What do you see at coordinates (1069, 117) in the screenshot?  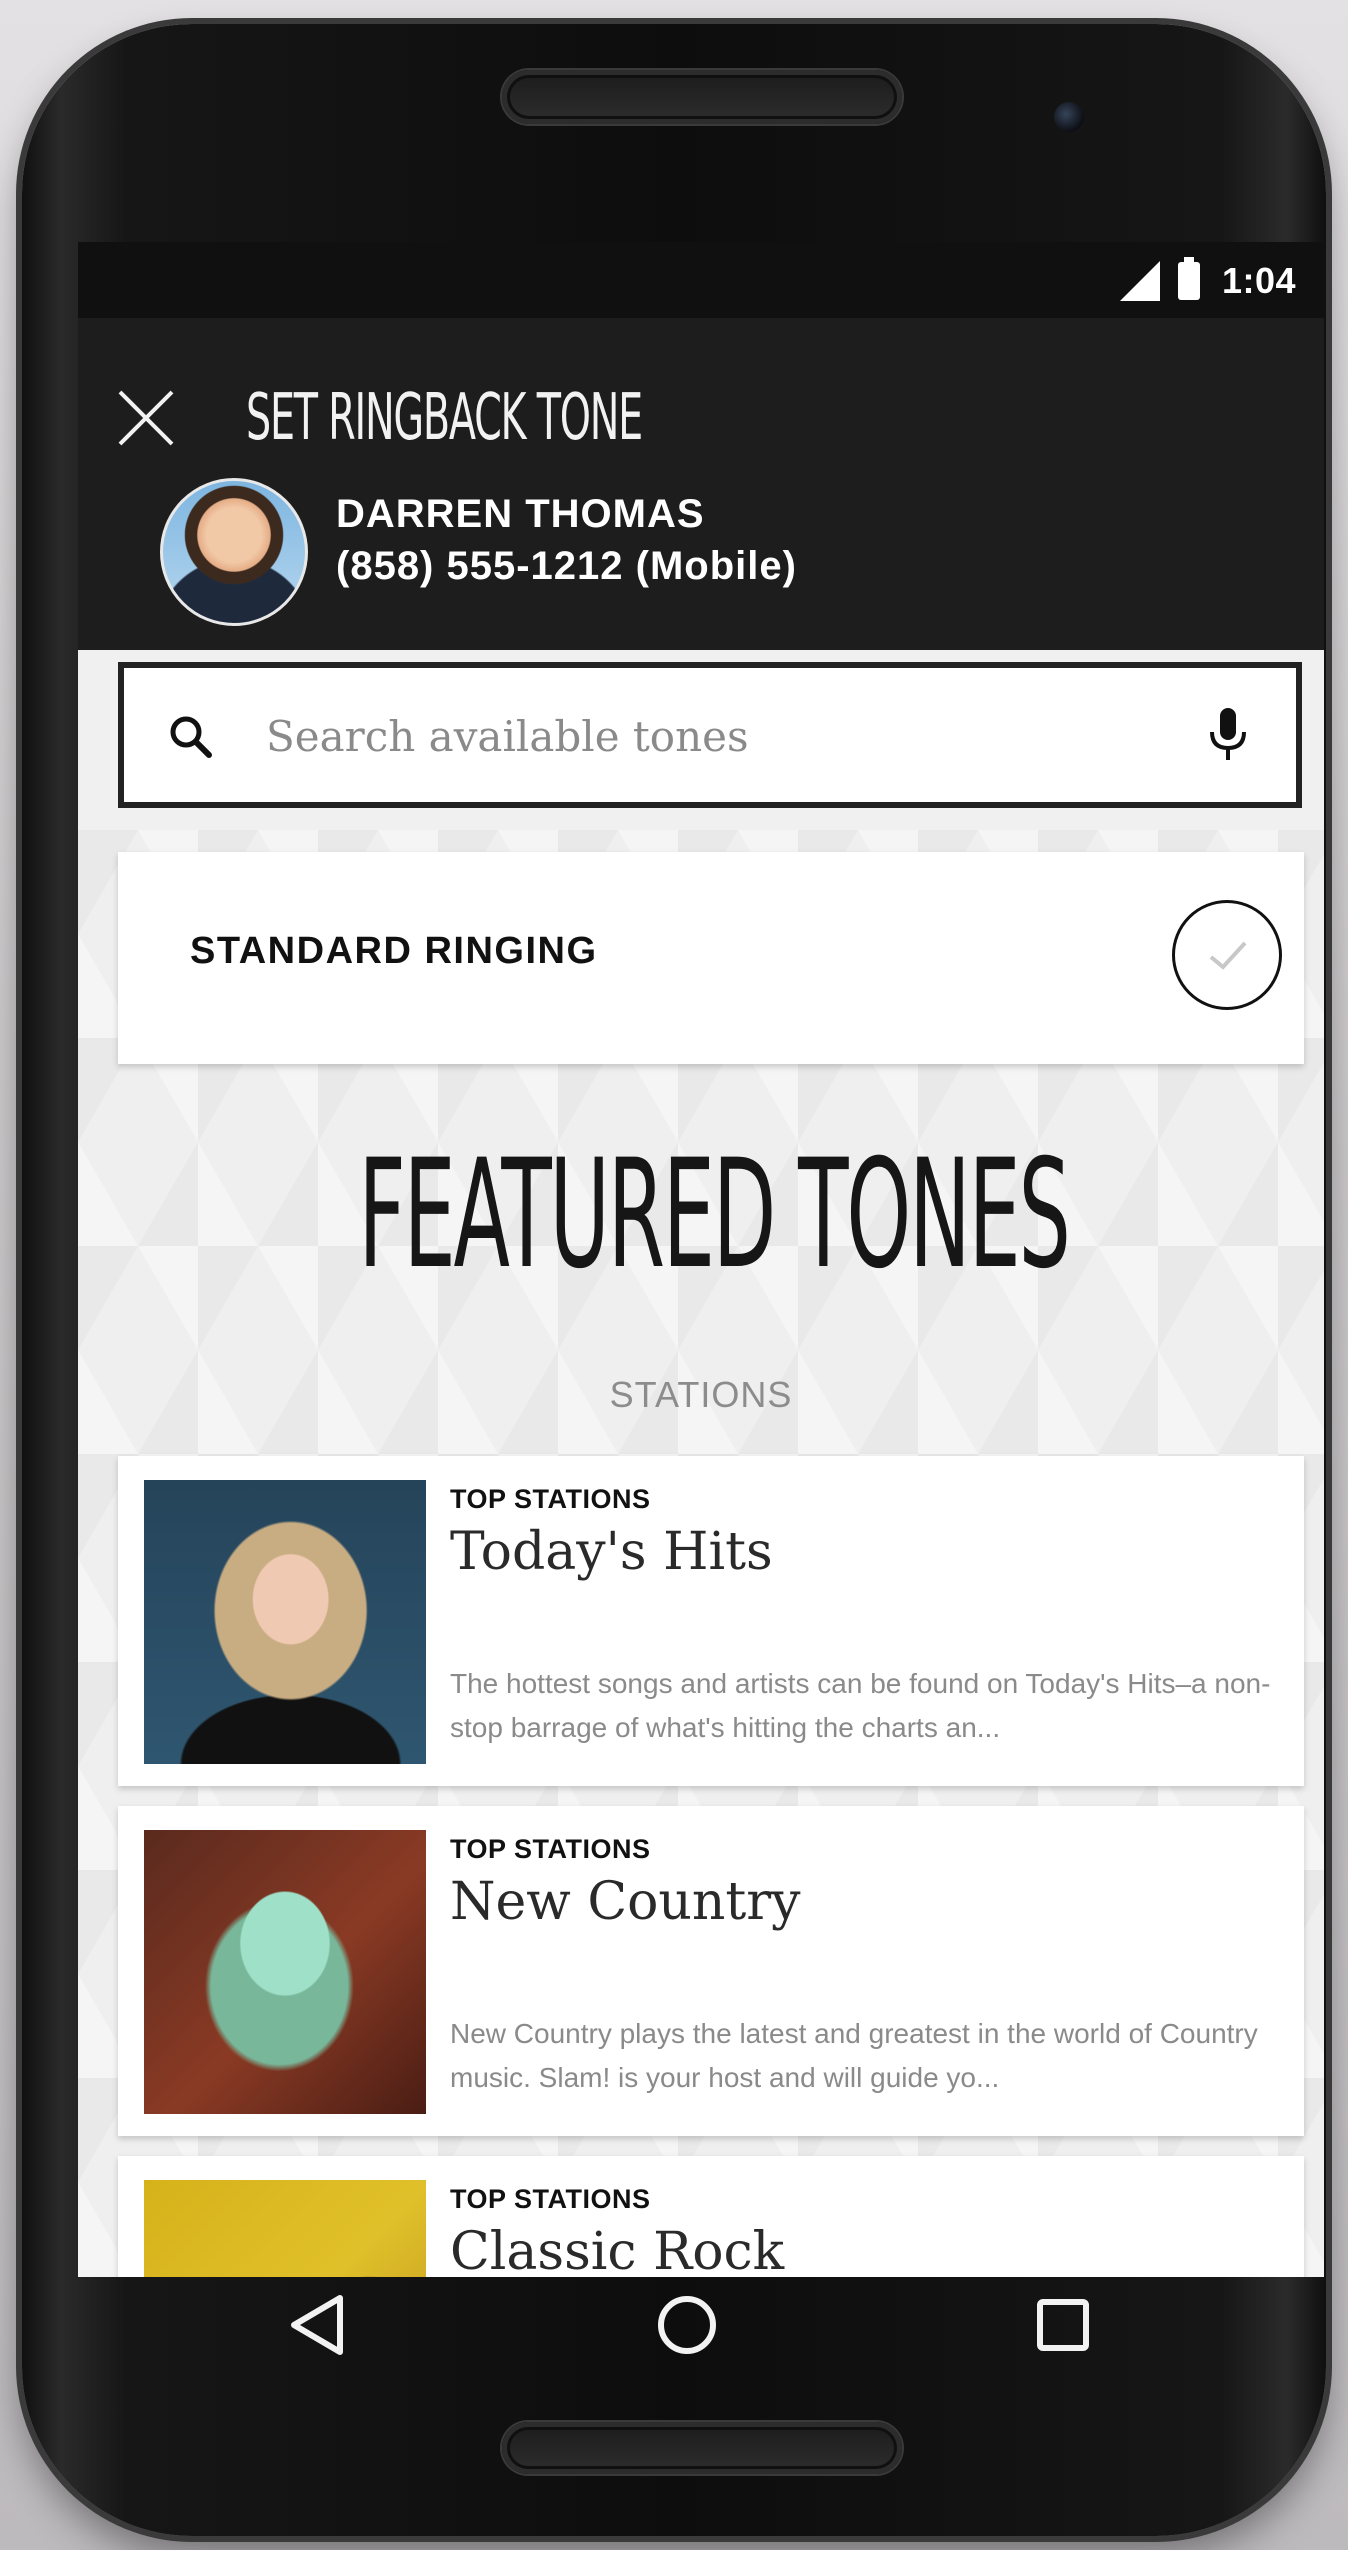 I see `front-camera` at bounding box center [1069, 117].